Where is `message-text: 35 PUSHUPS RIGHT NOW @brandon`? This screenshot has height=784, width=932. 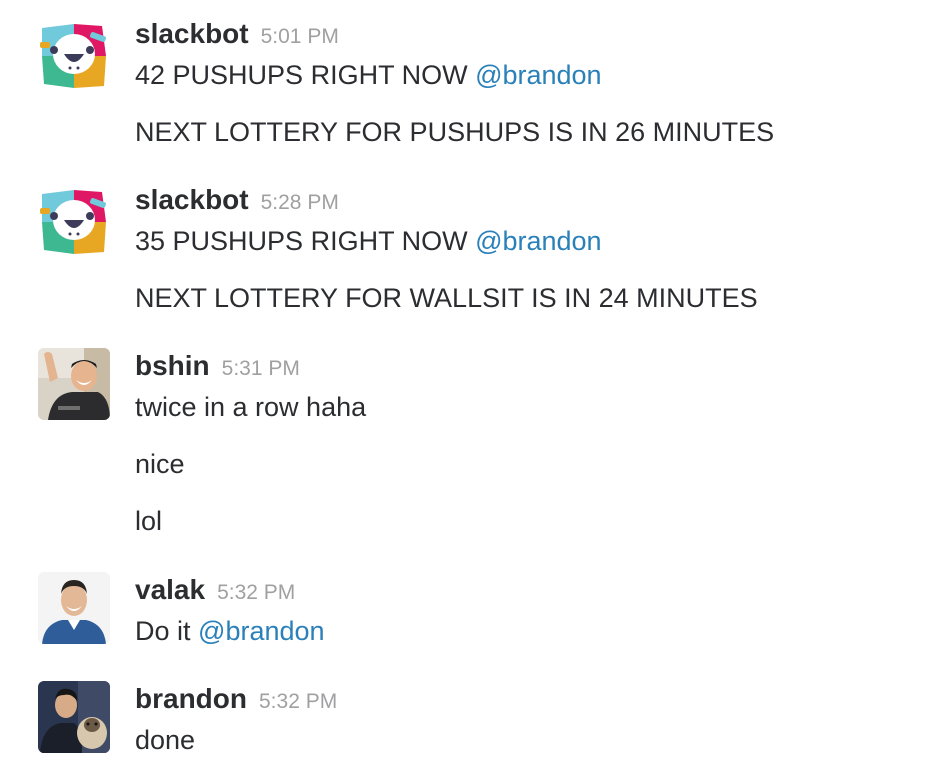
message-text: 35 PUSHUPS RIGHT NOW @brandon is located at coordinates (368, 241).